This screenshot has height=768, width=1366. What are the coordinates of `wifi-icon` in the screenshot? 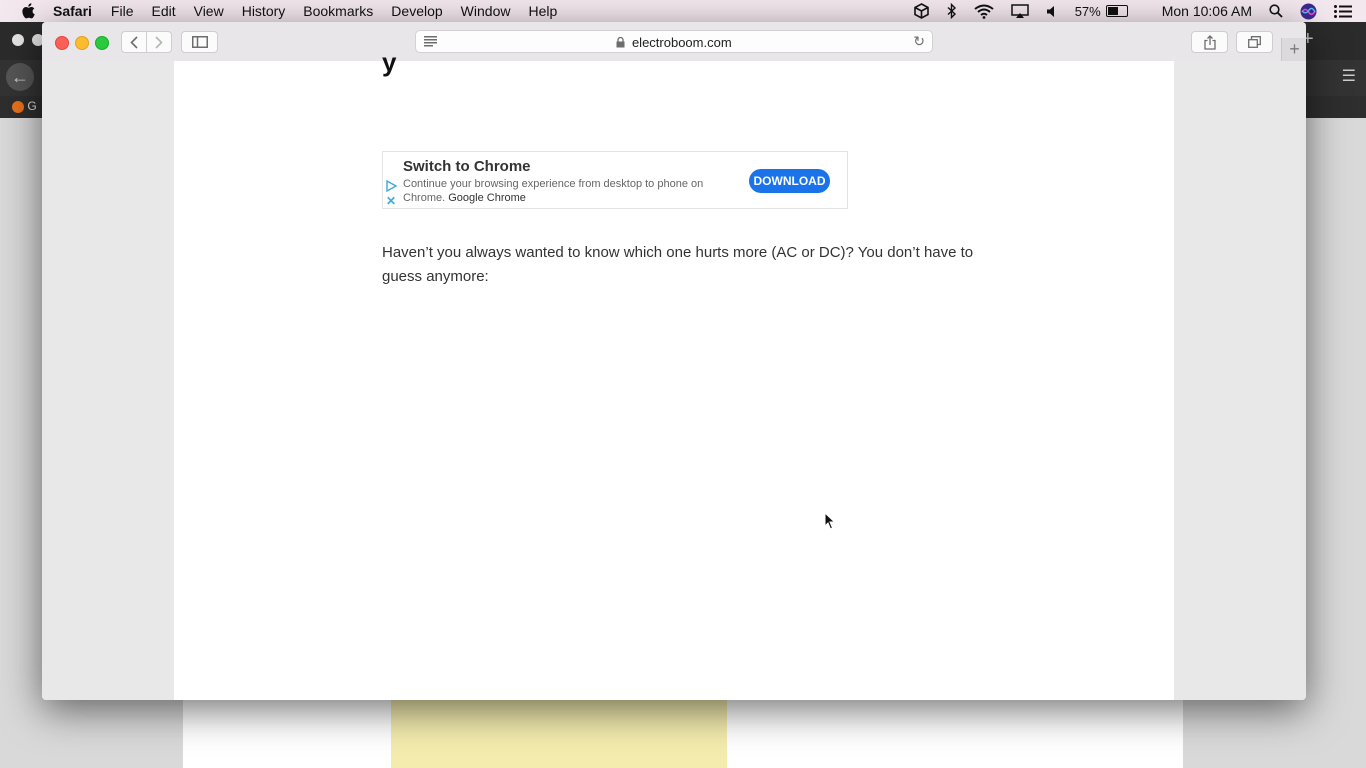 It's located at (984, 11).